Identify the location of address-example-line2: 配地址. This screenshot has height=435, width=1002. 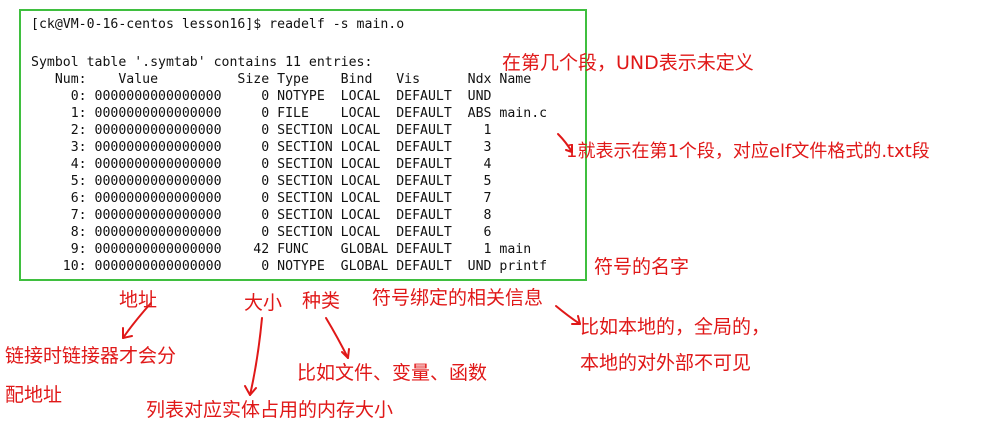
(34, 395).